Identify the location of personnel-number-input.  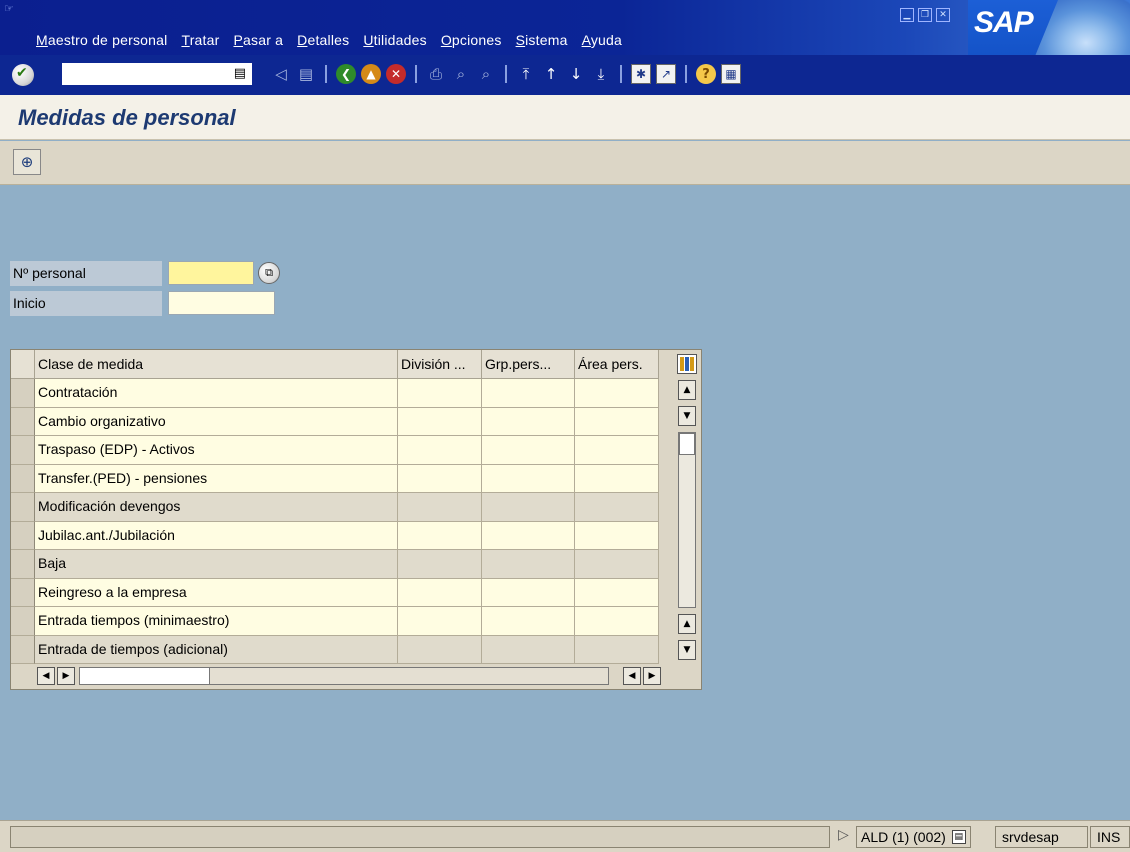
(211, 273).